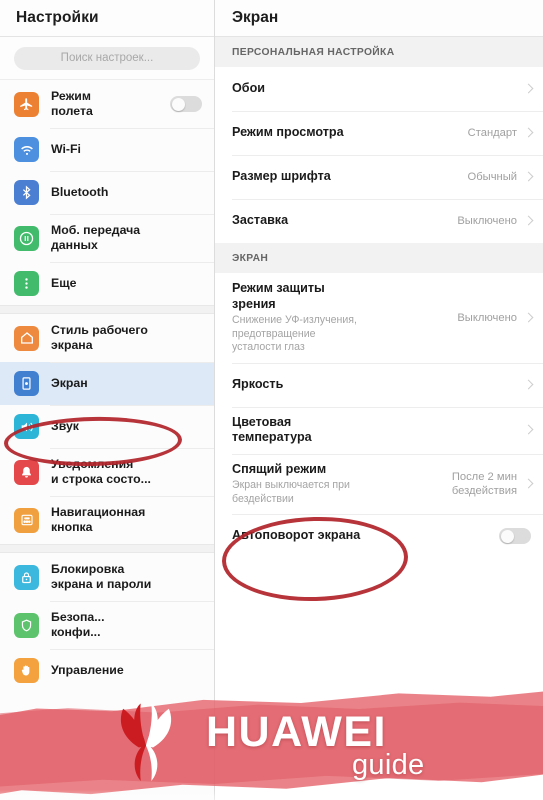  Describe the element at coordinates (350, 177) in the screenshot. I see `row-main: Размер шрифта` at that location.